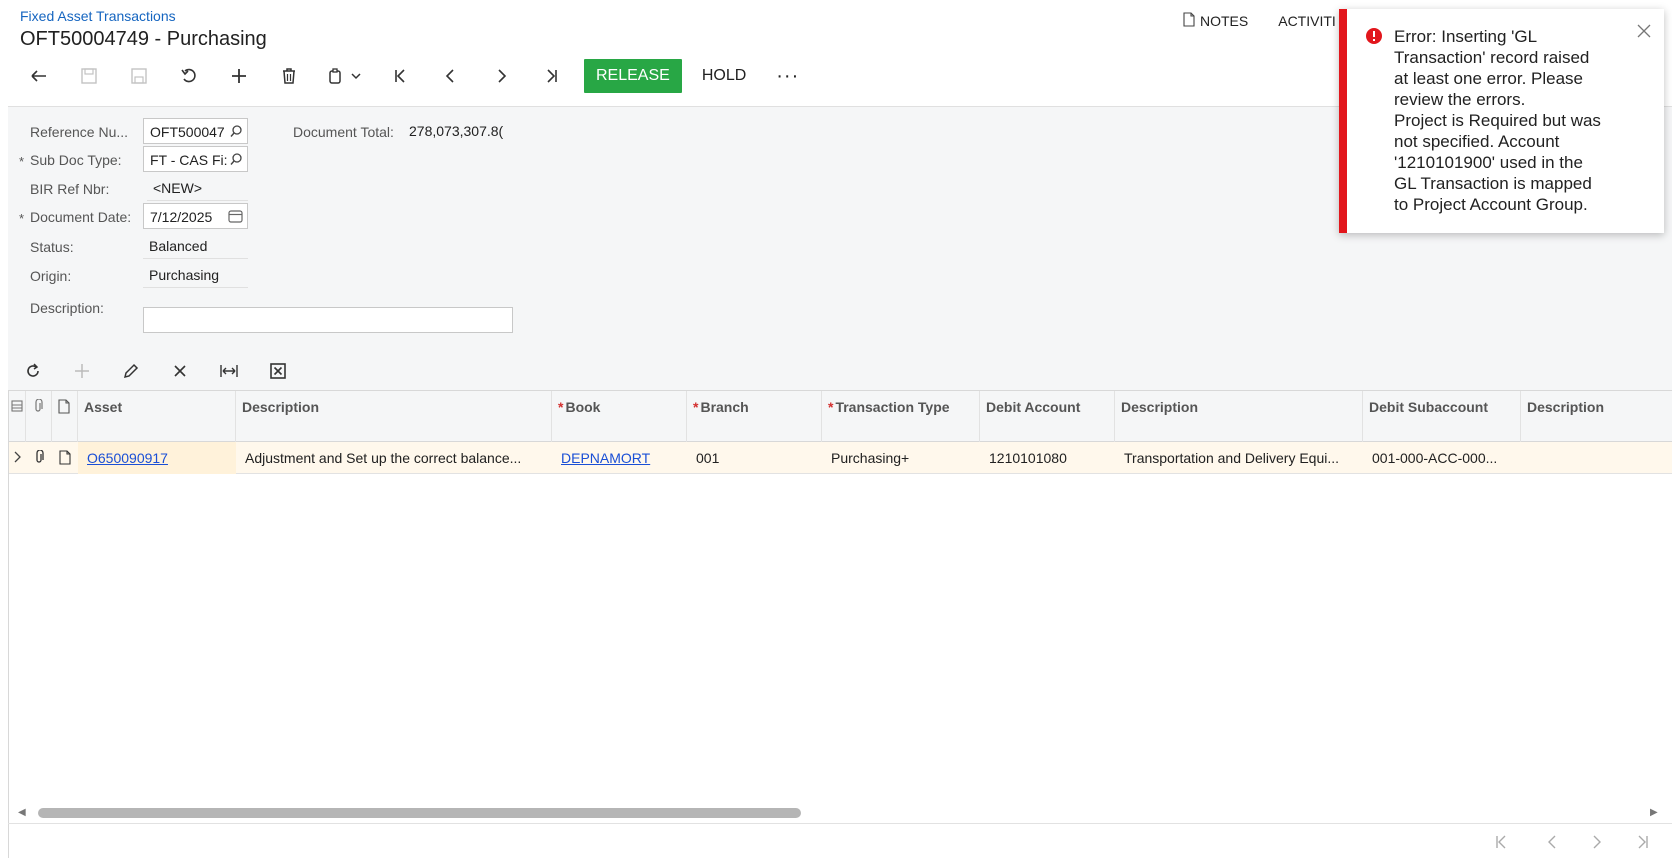 This screenshot has height=858, width=1672. I want to click on pager-previous-button, so click(1552, 842).